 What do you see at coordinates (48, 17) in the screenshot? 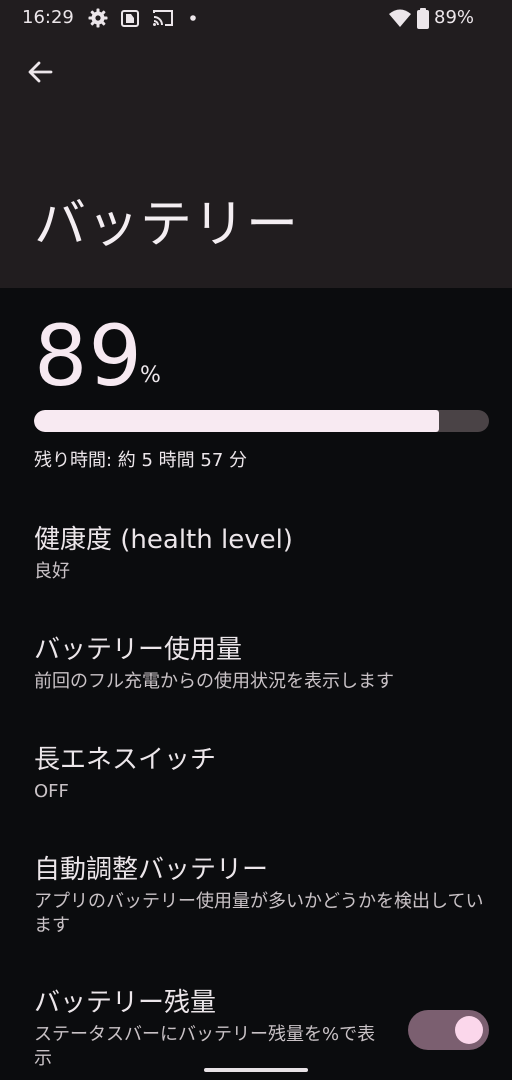
I see `status-time: 16:29` at bounding box center [48, 17].